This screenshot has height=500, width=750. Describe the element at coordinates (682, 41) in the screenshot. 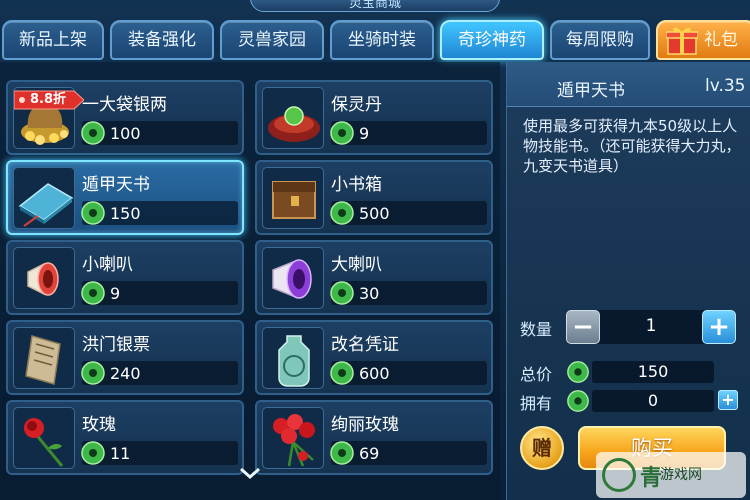

I see `gift-box-icon` at that location.